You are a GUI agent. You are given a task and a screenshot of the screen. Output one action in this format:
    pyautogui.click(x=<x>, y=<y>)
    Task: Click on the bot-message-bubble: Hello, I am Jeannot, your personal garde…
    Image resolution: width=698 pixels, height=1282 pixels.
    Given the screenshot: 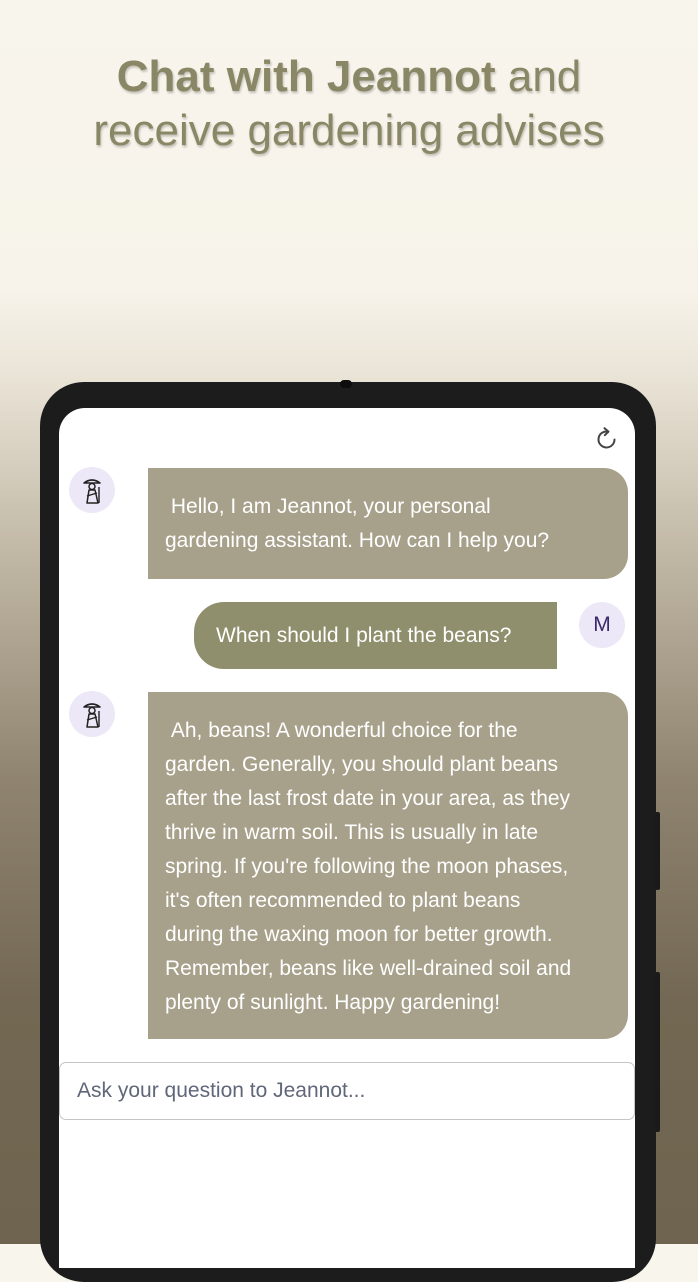 What is the action you would take?
    pyautogui.click(x=388, y=523)
    